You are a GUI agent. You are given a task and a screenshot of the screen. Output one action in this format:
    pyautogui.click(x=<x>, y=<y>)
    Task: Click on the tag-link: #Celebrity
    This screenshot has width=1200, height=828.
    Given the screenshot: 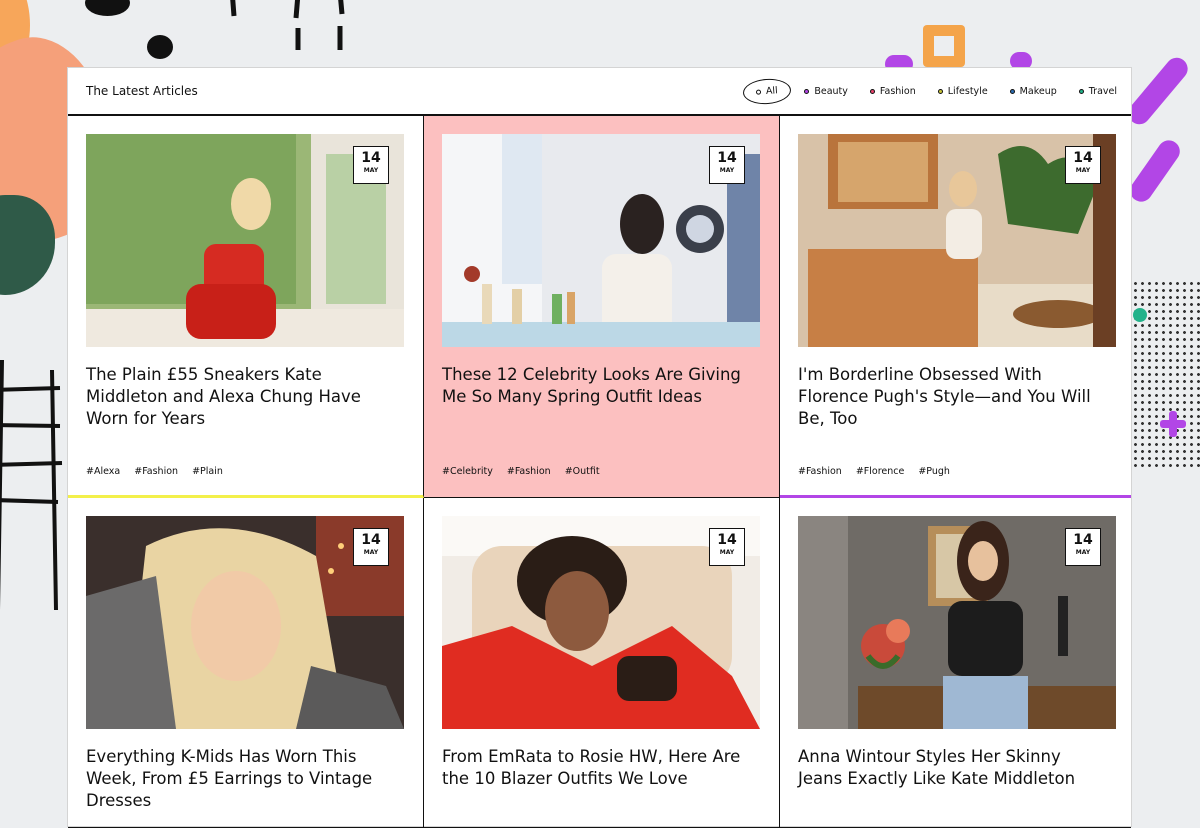 What is the action you would take?
    pyautogui.click(x=467, y=471)
    